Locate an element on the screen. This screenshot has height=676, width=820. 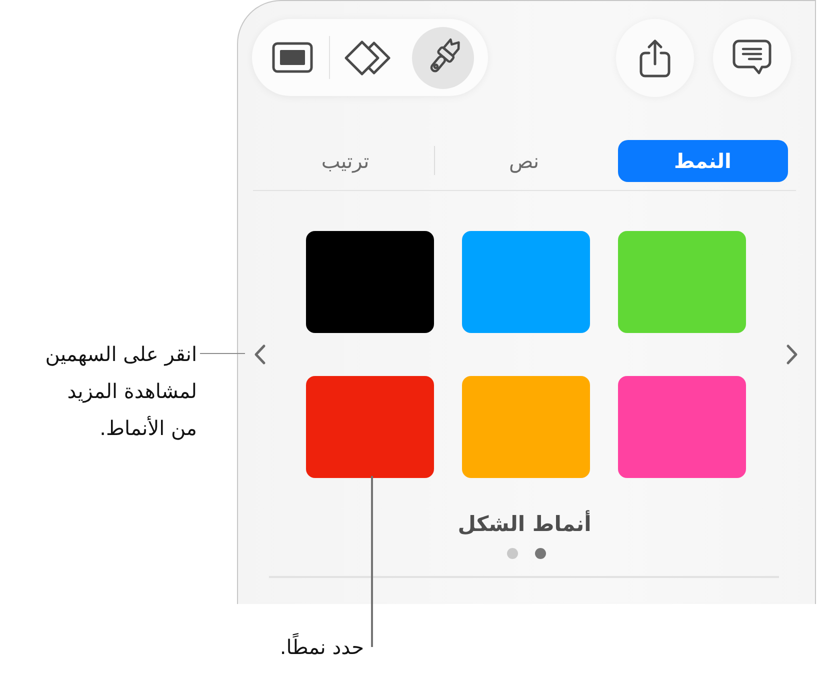
chevron-left-icon is located at coordinates (260, 354).